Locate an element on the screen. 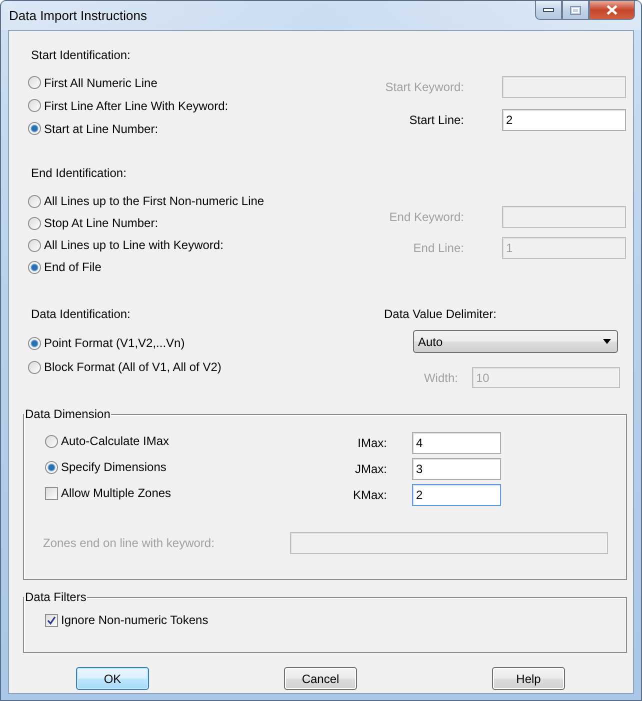  field-label: End Line: is located at coordinates (438, 248).